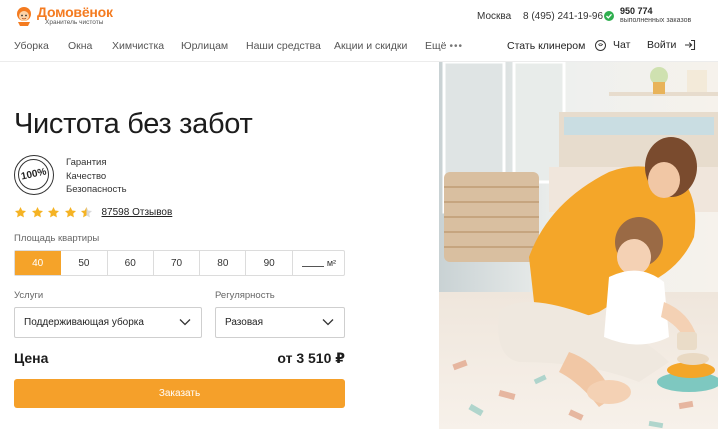 The width and height of the screenshot is (718, 429). I want to click on regularity-label: Регулярность, so click(245, 295).